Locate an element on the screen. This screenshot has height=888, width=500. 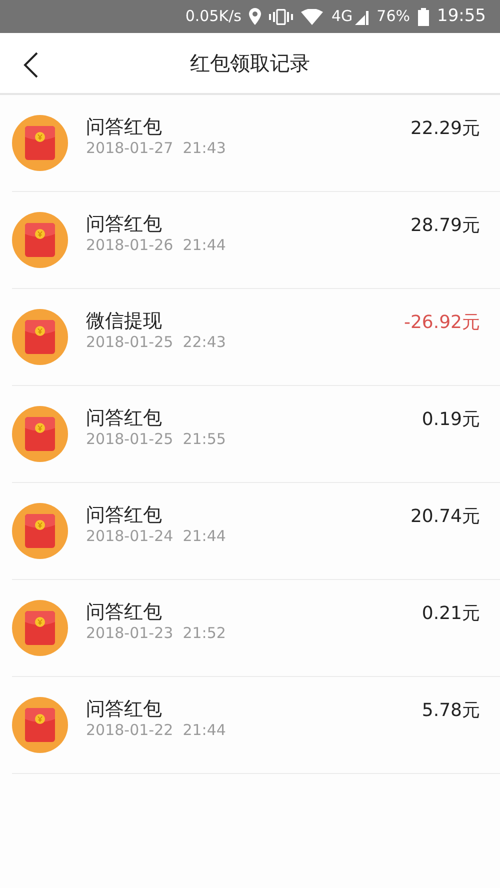
record-title: 微信提现 is located at coordinates (124, 321).